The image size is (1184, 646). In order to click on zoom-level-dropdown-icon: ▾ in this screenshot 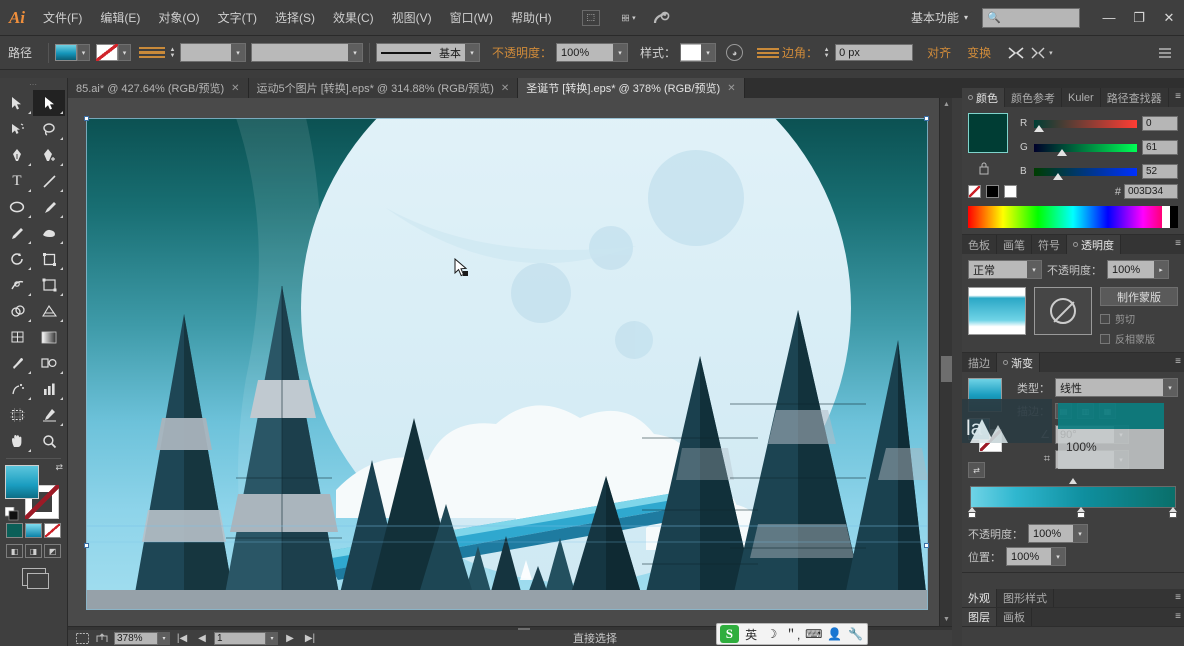, I will do `click(164, 638)`.